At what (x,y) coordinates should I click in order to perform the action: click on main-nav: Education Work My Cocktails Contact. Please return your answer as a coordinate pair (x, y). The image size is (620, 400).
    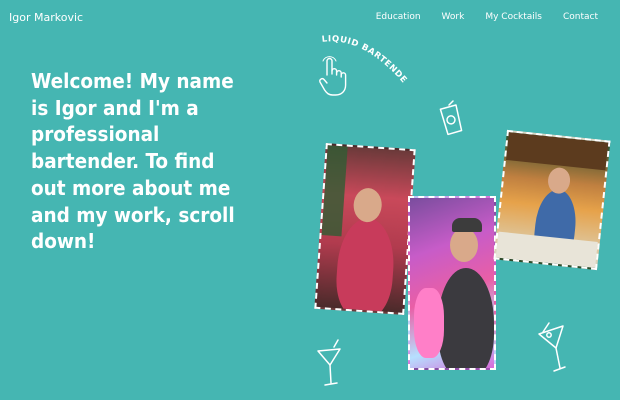
    Looking at the image, I should click on (487, 17).